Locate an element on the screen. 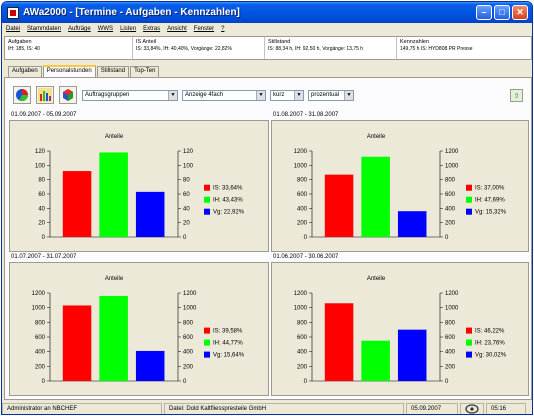 This screenshot has width=534, height=416. mode-select: prozentual ▼ is located at coordinates (331, 95).